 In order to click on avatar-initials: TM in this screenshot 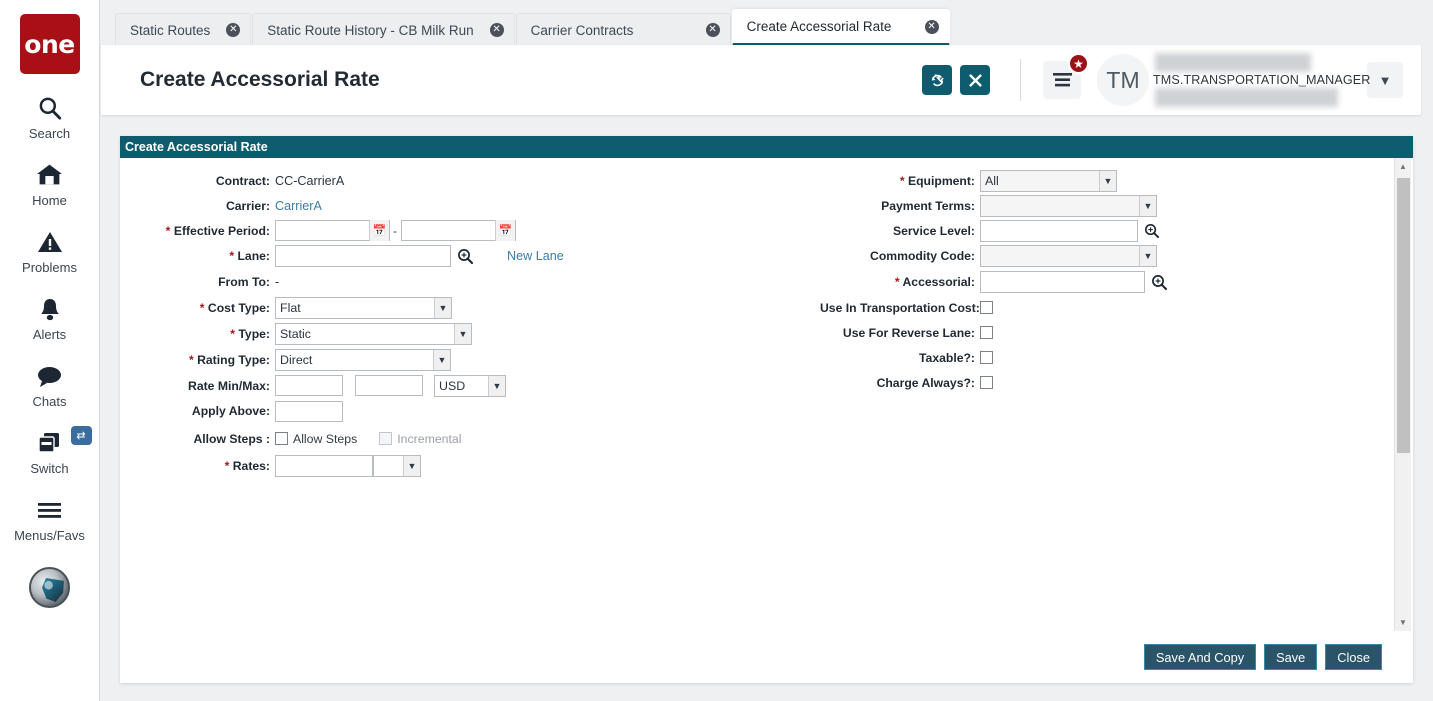, I will do `click(1123, 79)`.